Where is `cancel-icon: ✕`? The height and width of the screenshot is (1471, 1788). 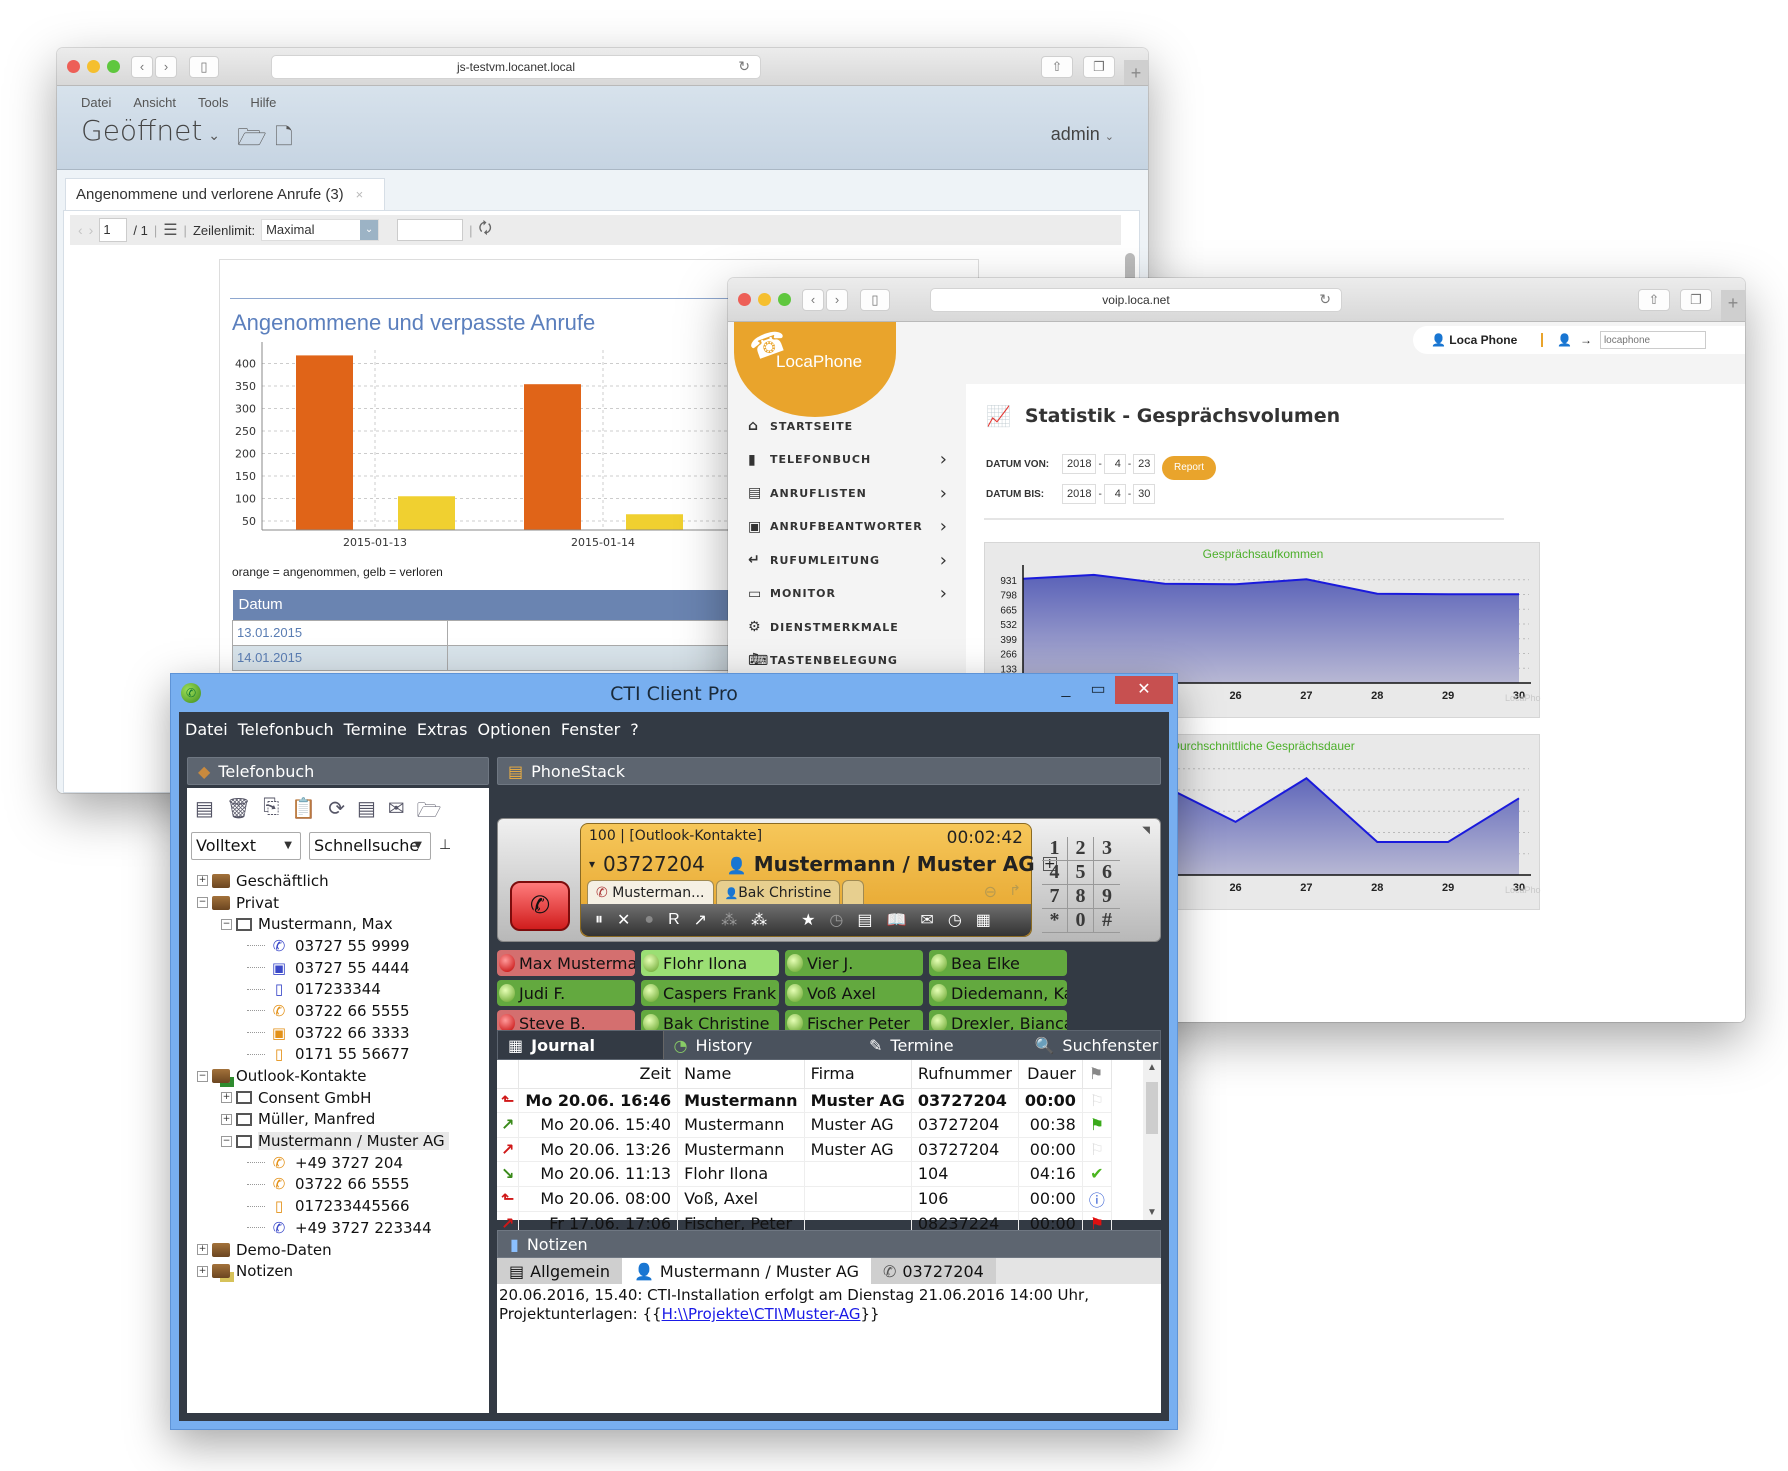 cancel-icon: ✕ is located at coordinates (623, 920).